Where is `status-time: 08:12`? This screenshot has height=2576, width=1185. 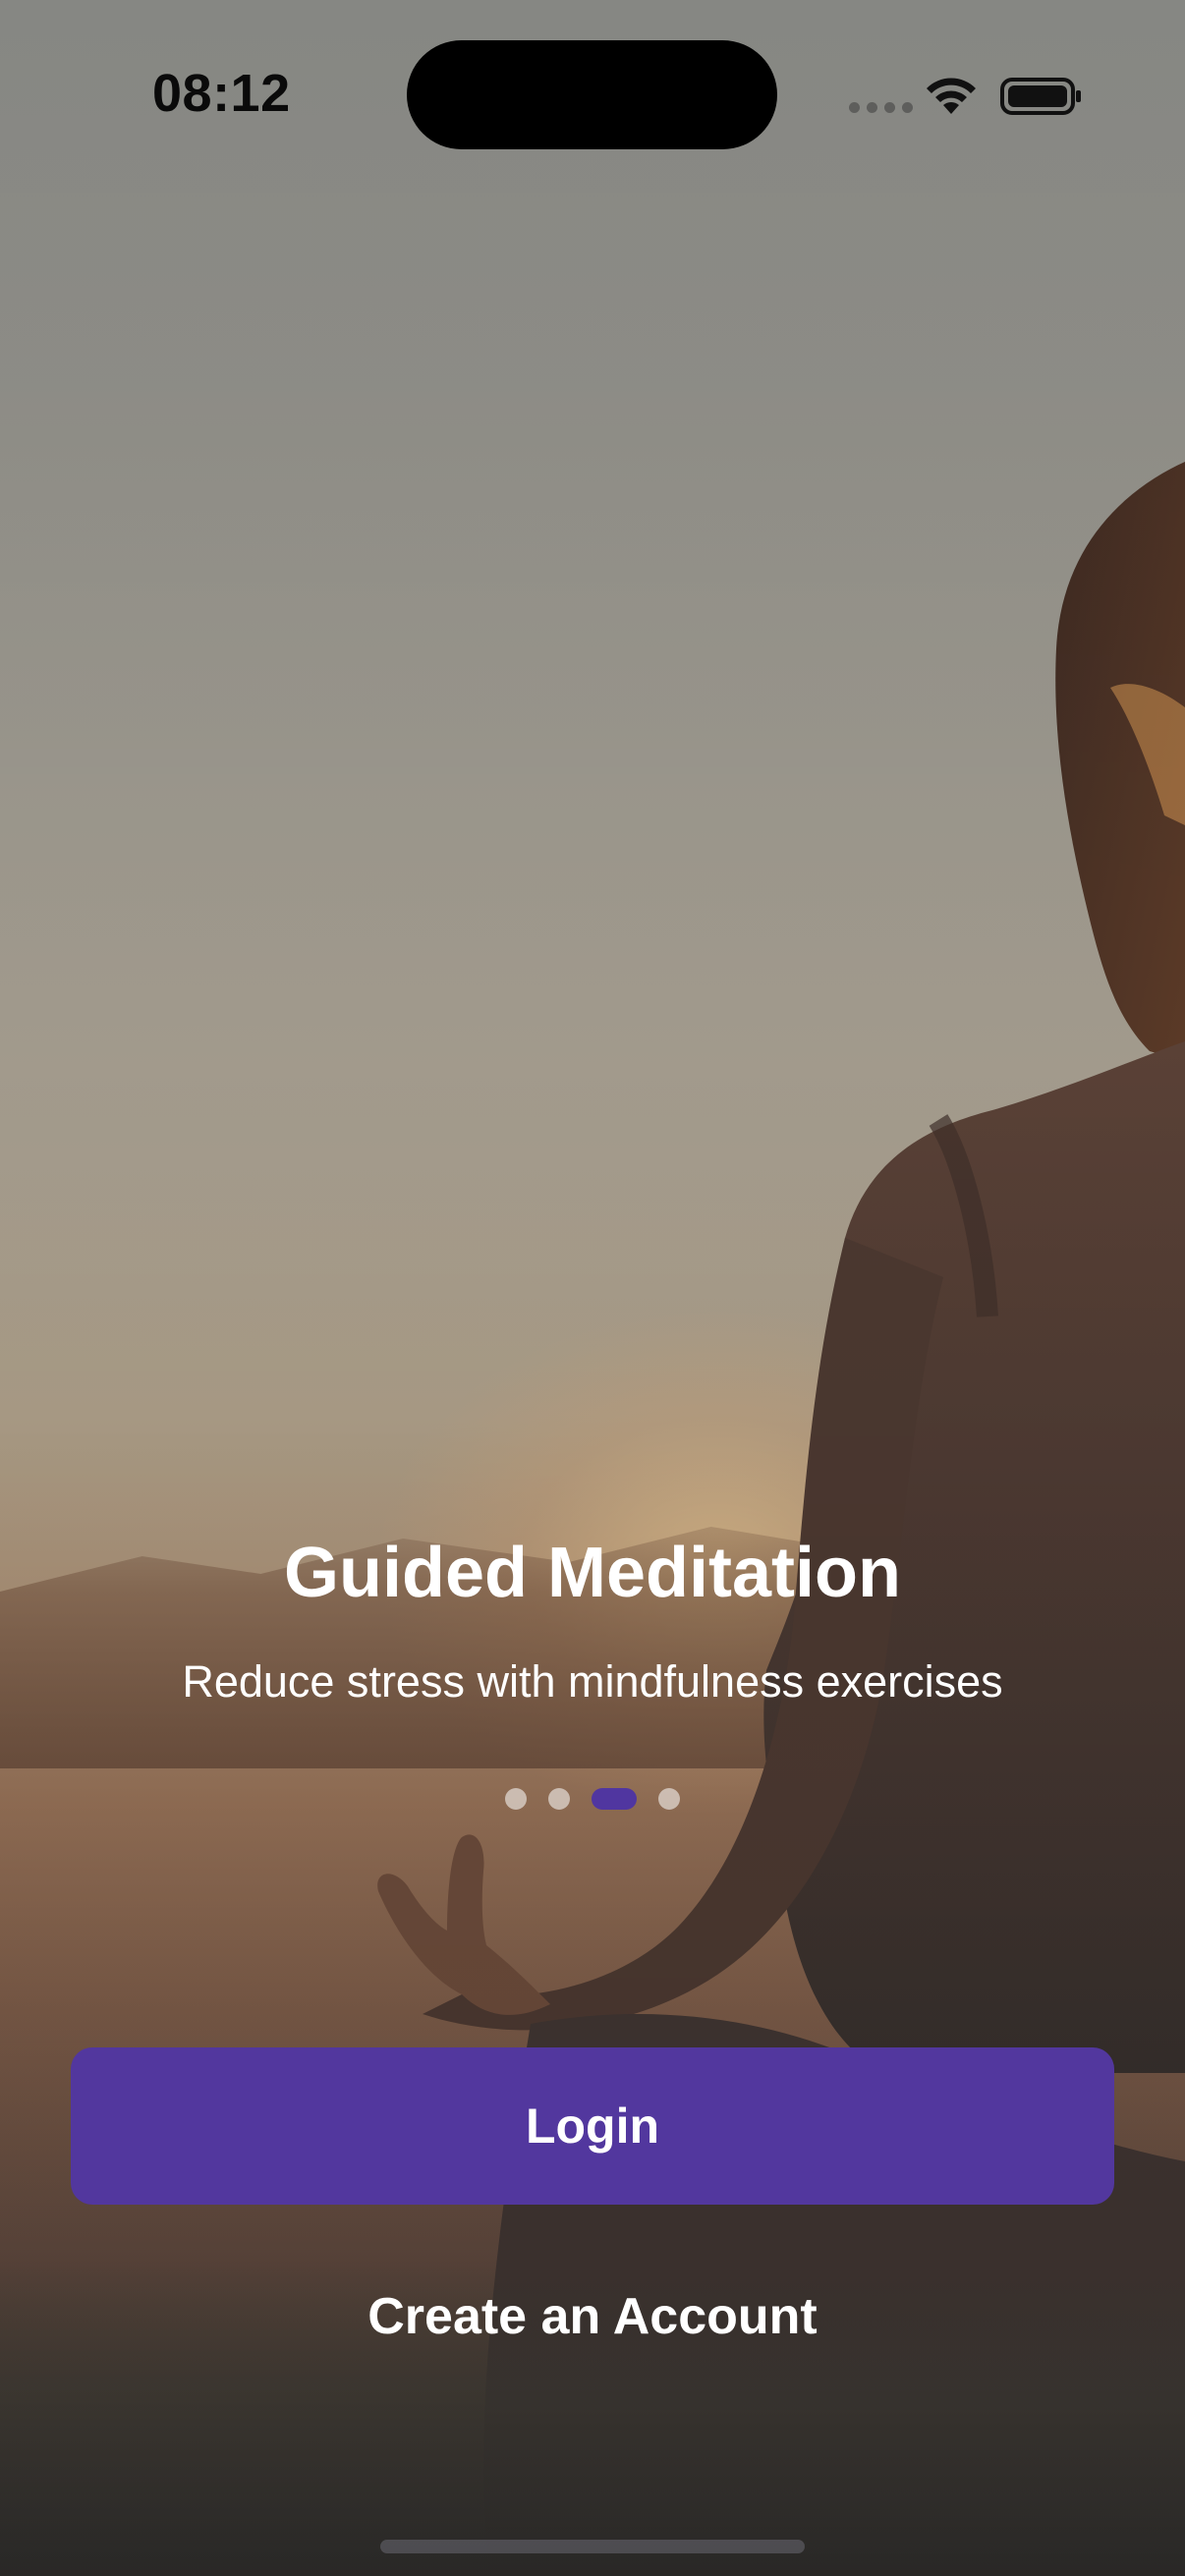
status-time: 08:12 is located at coordinates (222, 93).